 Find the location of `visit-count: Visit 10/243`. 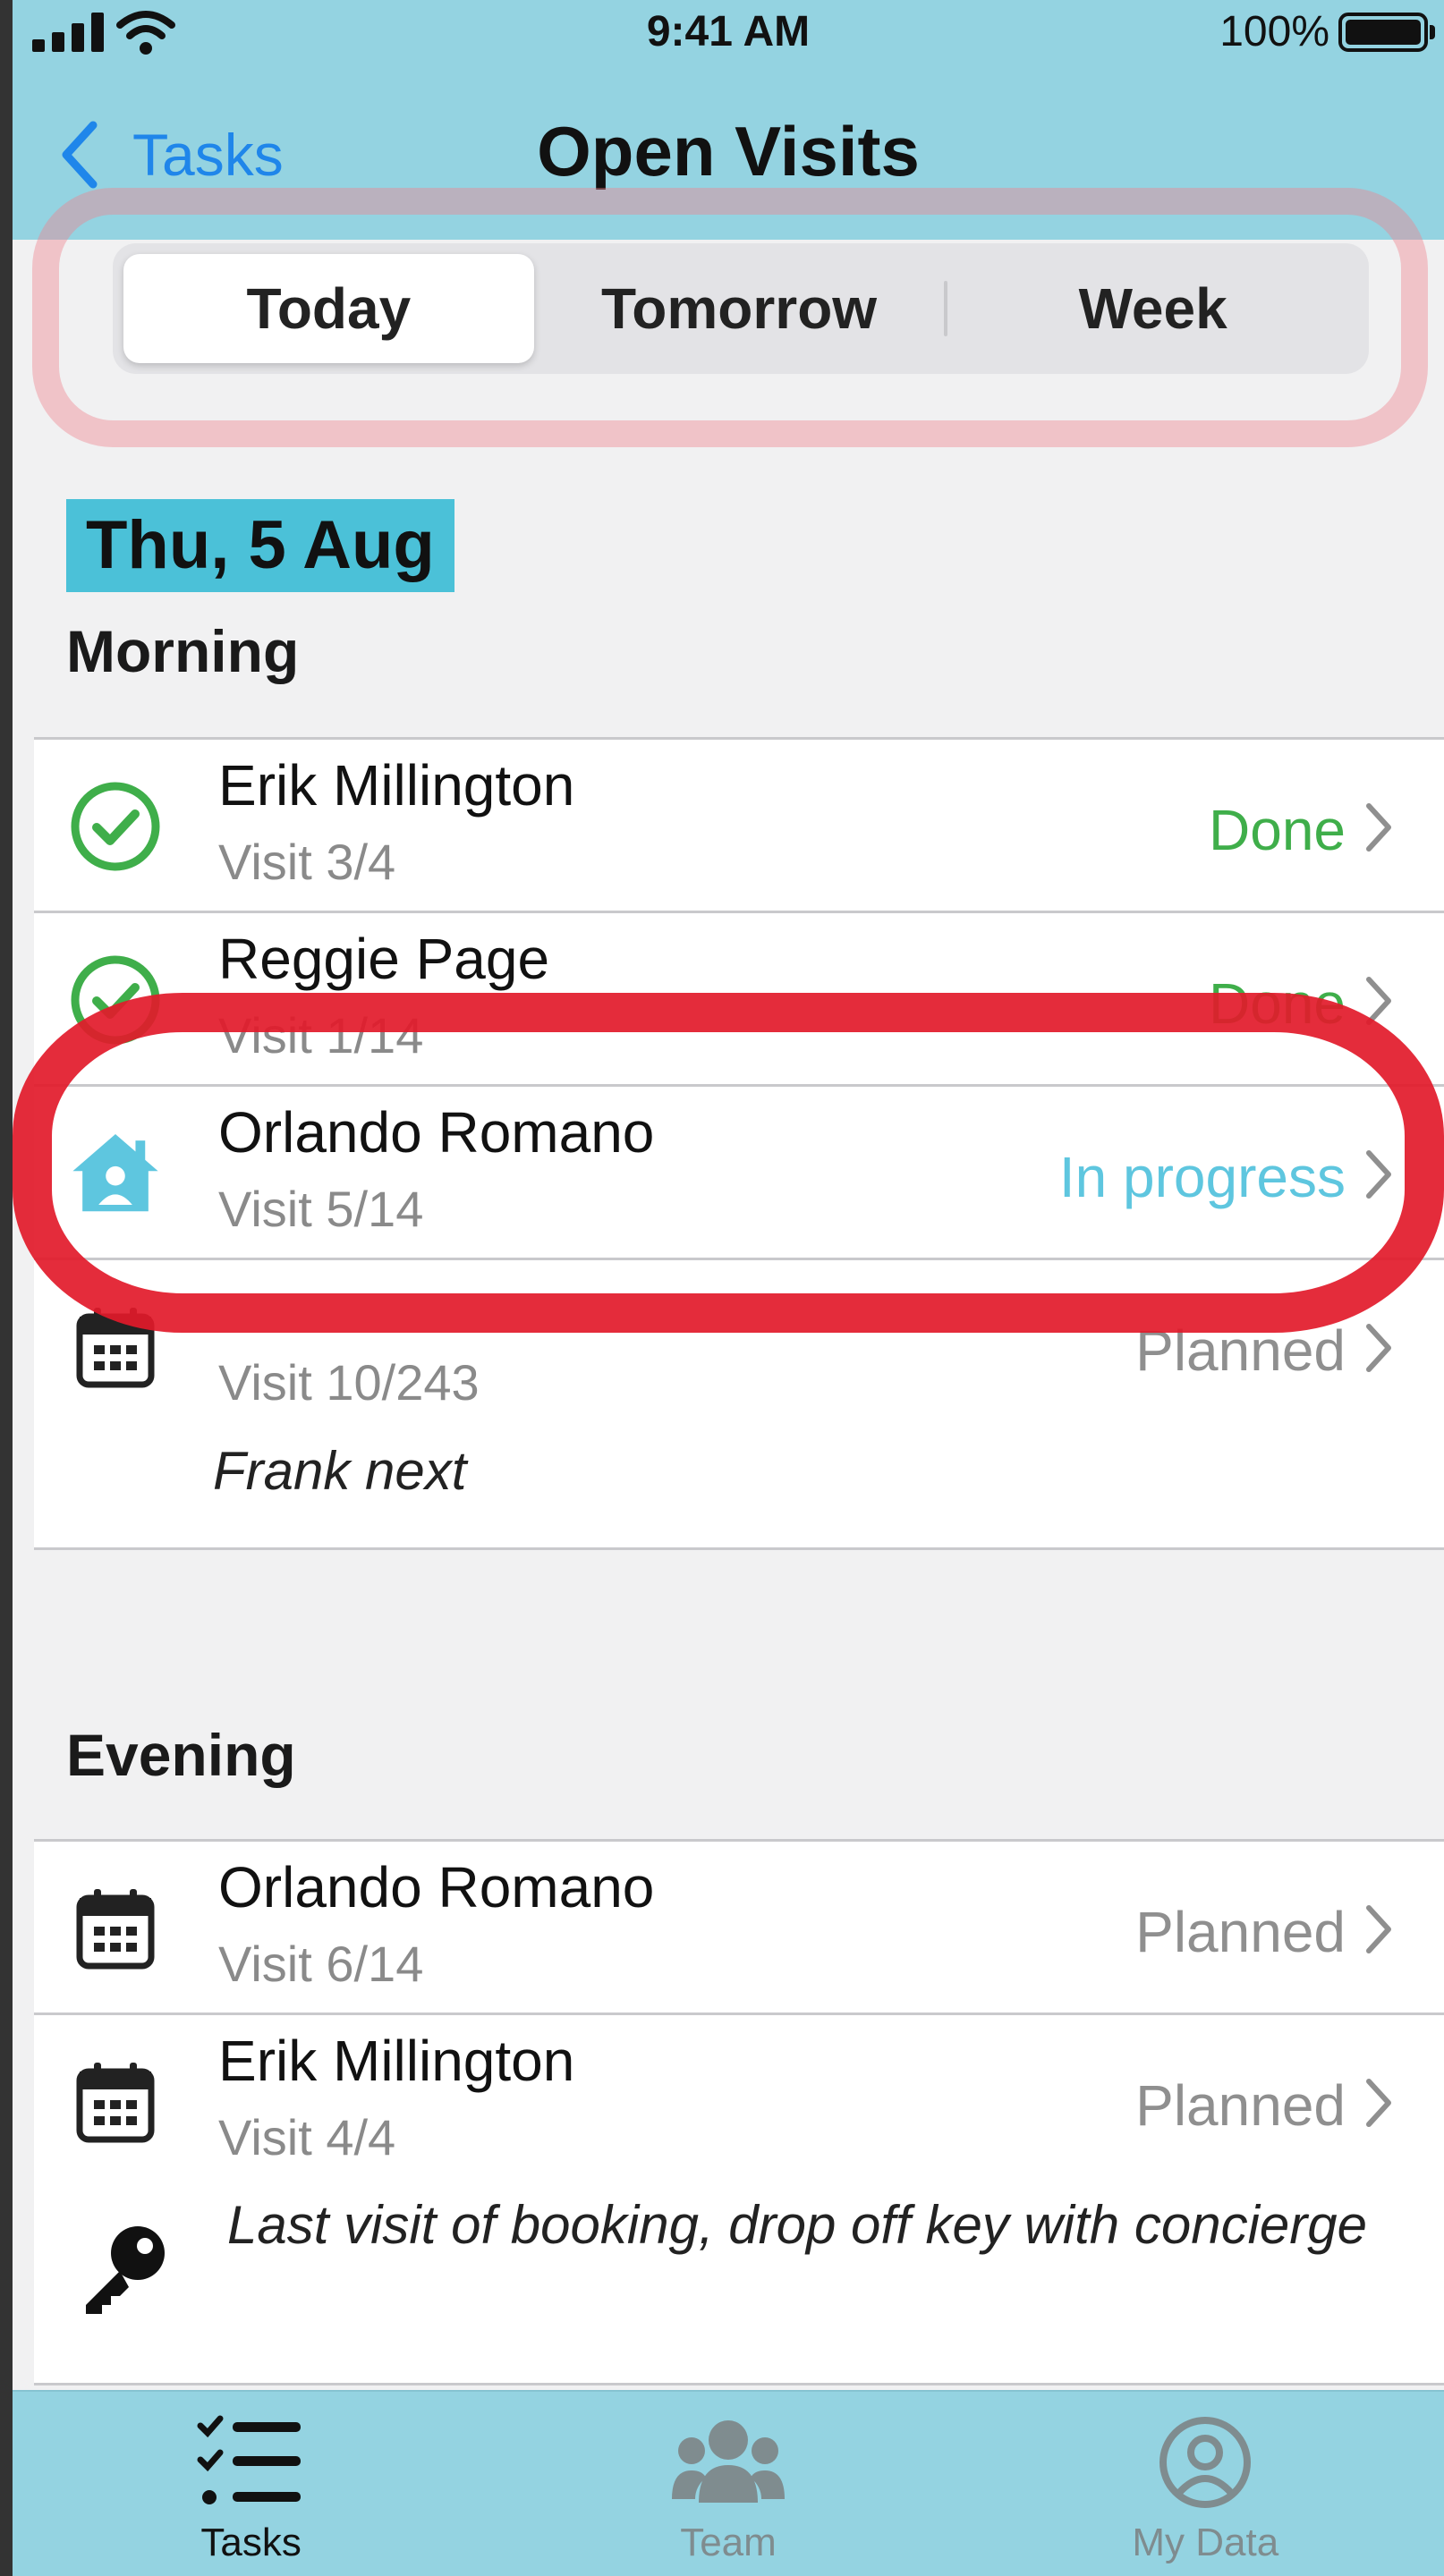

visit-count: Visit 10/243 is located at coordinates (349, 1382).